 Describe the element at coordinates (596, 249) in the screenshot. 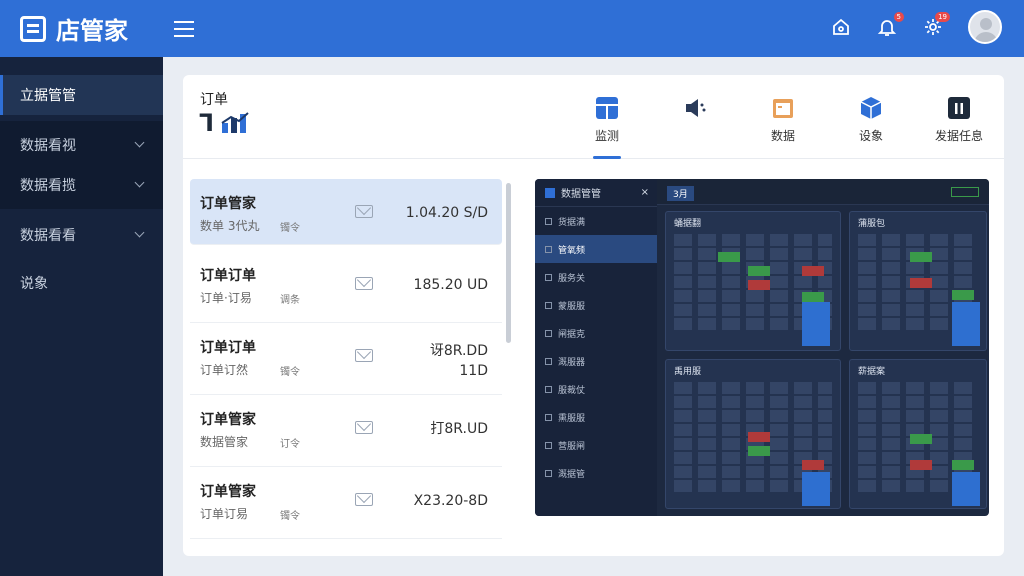

I see `preview-menu-item: 管氧频` at that location.